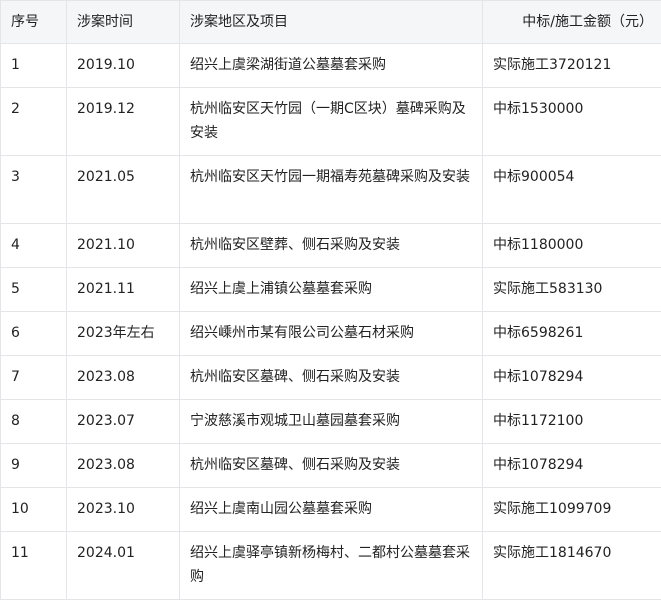 This screenshot has height=600, width=661. I want to click on table-row: 4 2021.10 杭州临安区壁葬、侧石采购及安装 中标1180000, so click(330, 245).